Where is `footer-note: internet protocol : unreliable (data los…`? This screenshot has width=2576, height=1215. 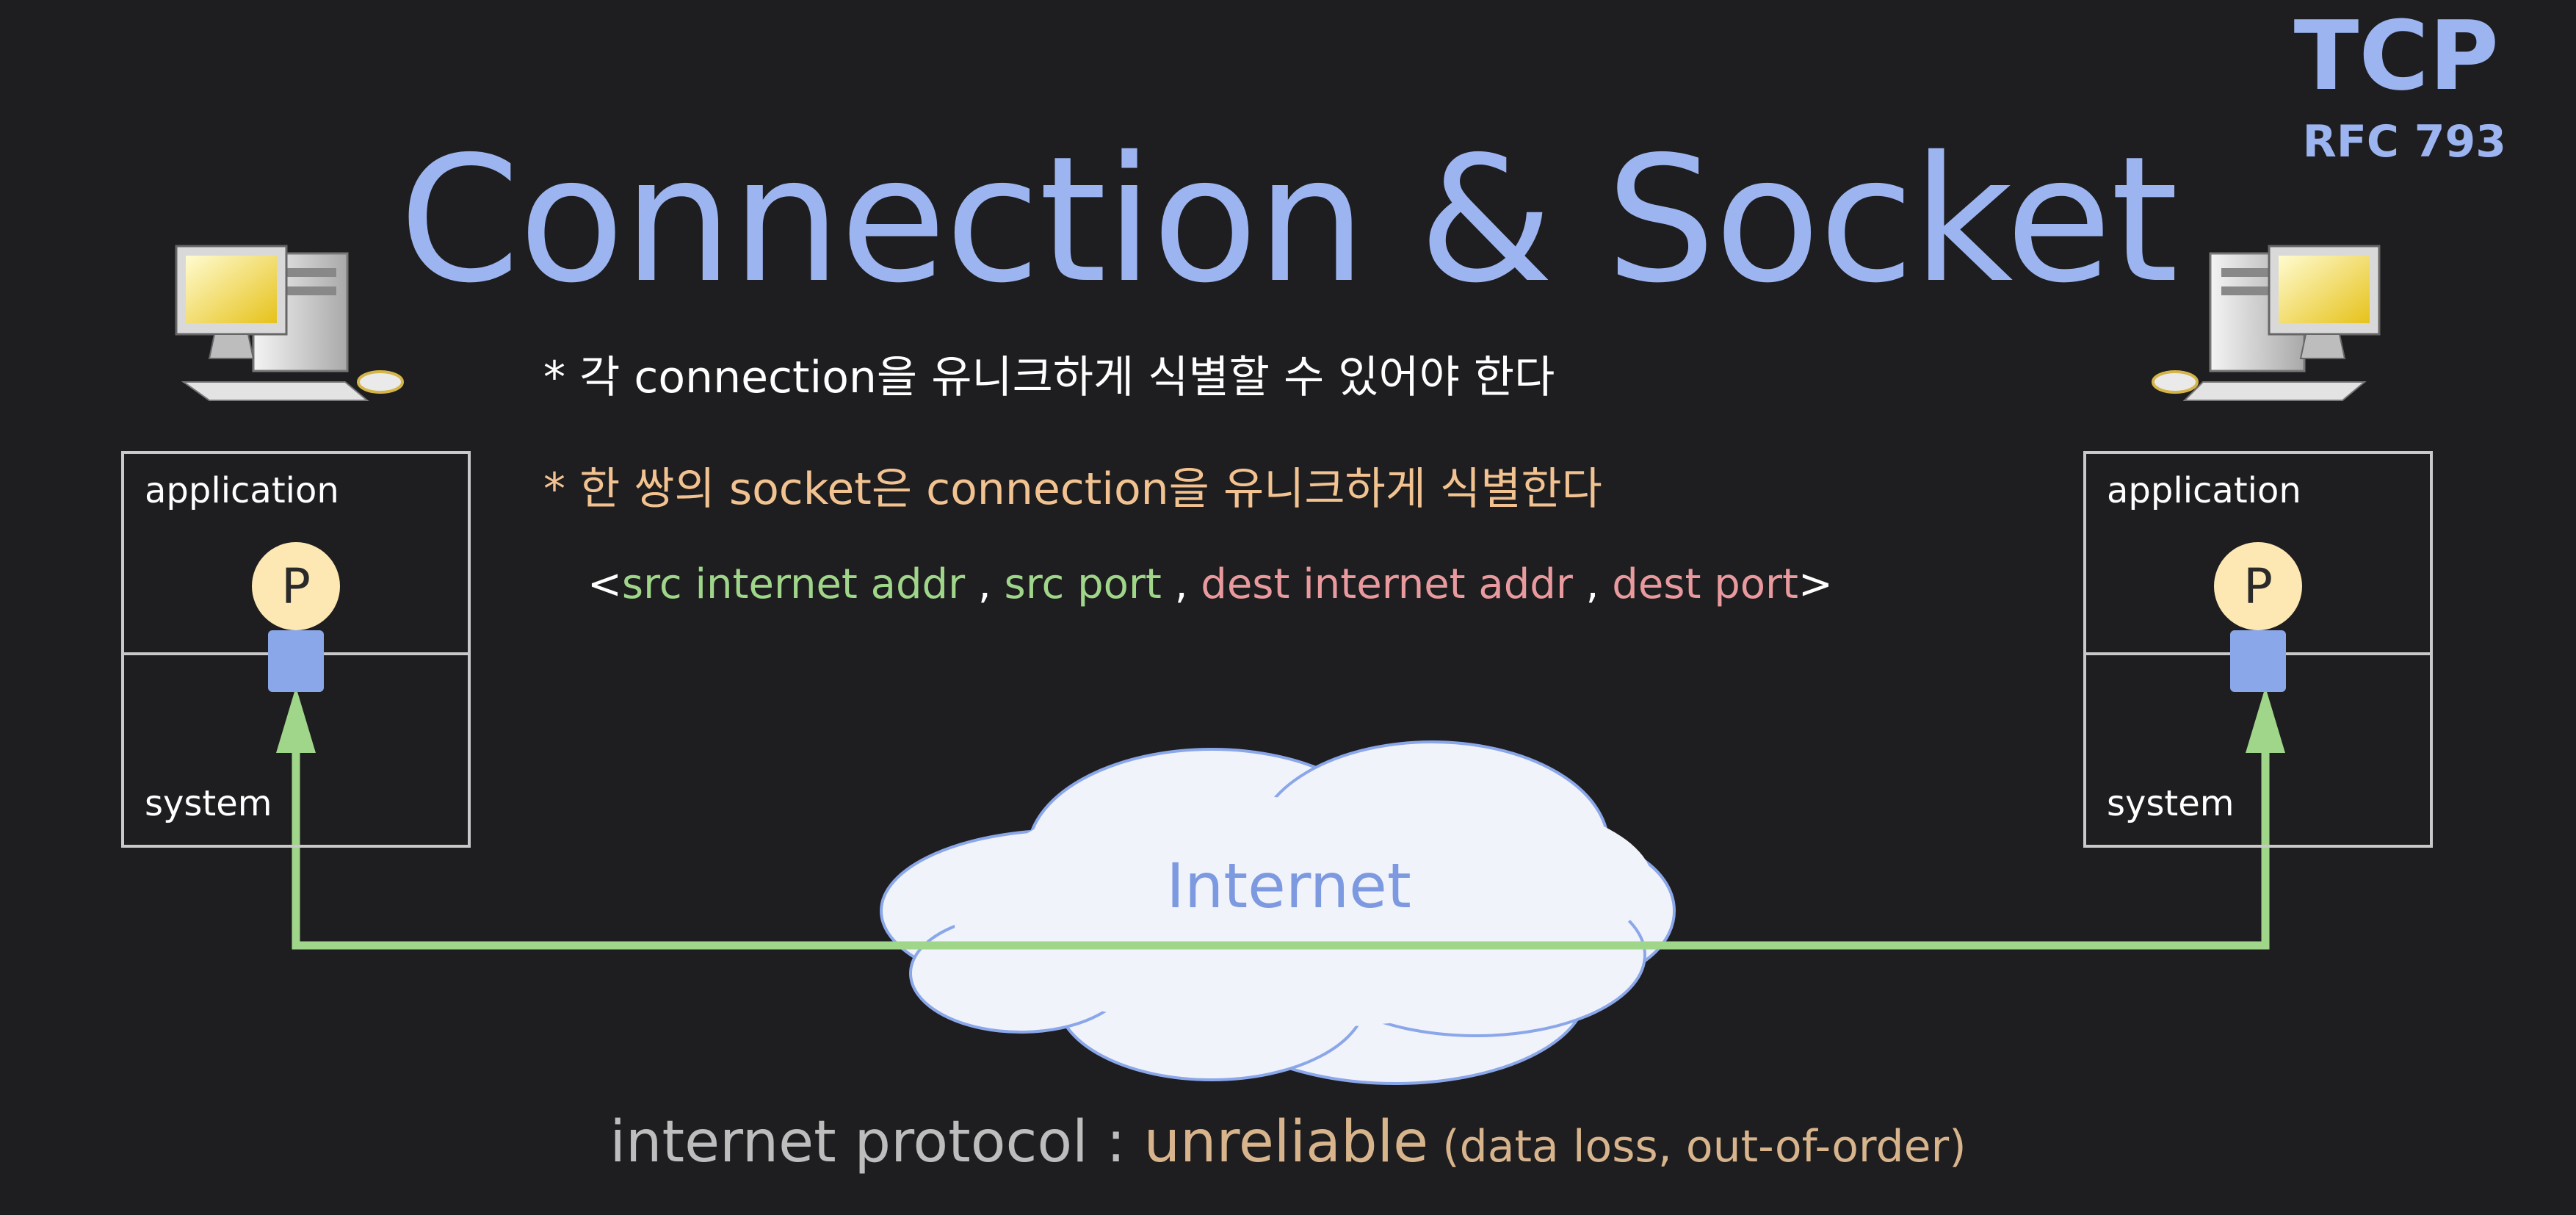 footer-note: internet protocol : unreliable (data los… is located at coordinates (1288, 1142).